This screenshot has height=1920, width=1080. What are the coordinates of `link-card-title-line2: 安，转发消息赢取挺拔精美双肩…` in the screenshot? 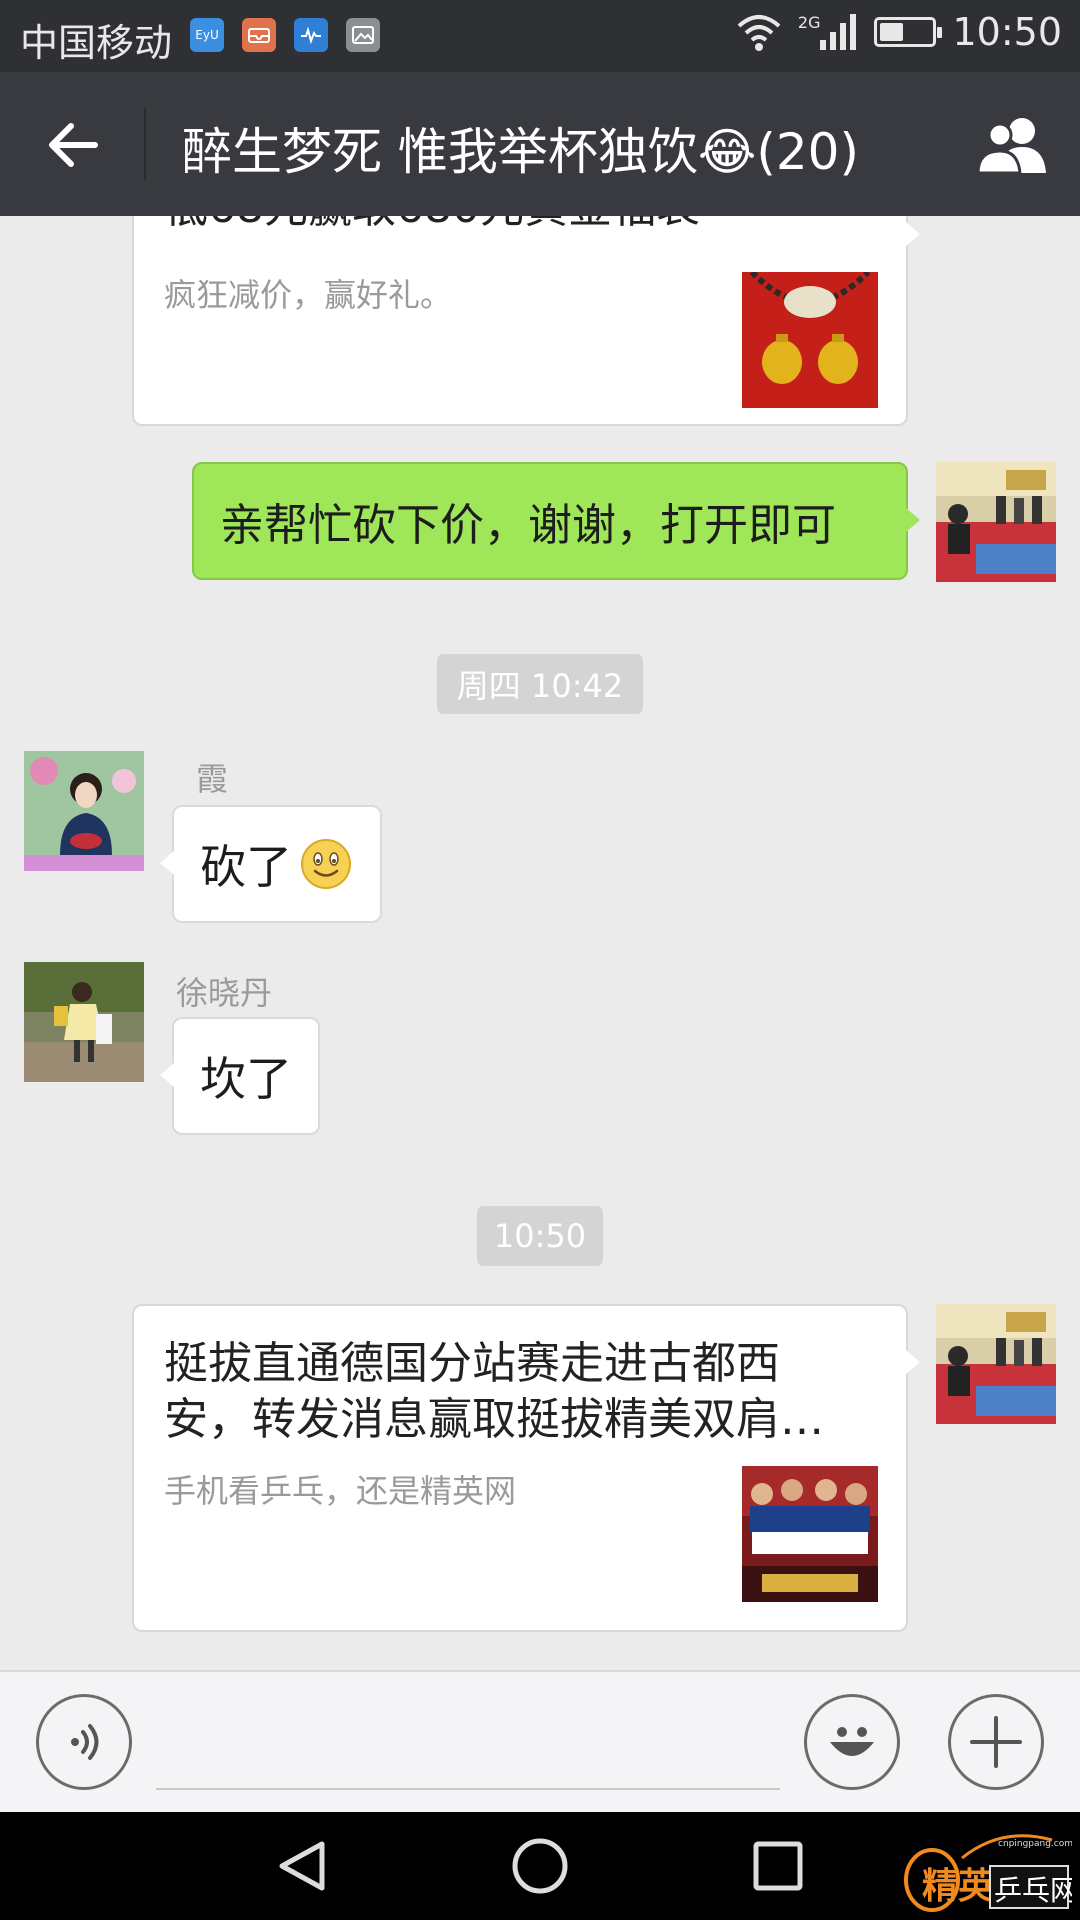 It's located at (494, 1419).